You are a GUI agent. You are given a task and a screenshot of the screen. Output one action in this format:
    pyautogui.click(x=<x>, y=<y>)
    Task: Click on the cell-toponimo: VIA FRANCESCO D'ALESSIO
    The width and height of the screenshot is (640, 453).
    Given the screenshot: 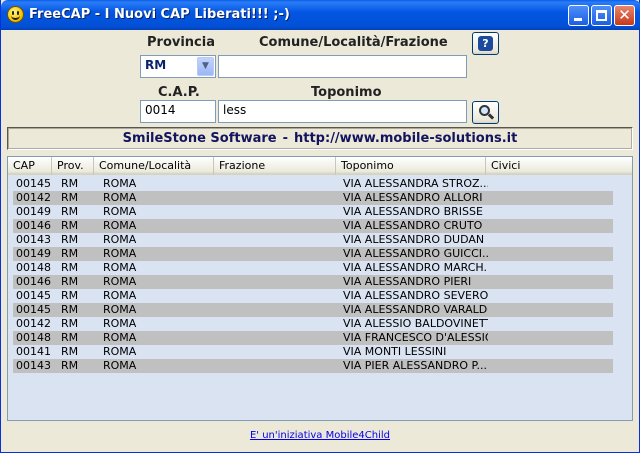 What is the action you would take?
    pyautogui.click(x=415, y=337)
    